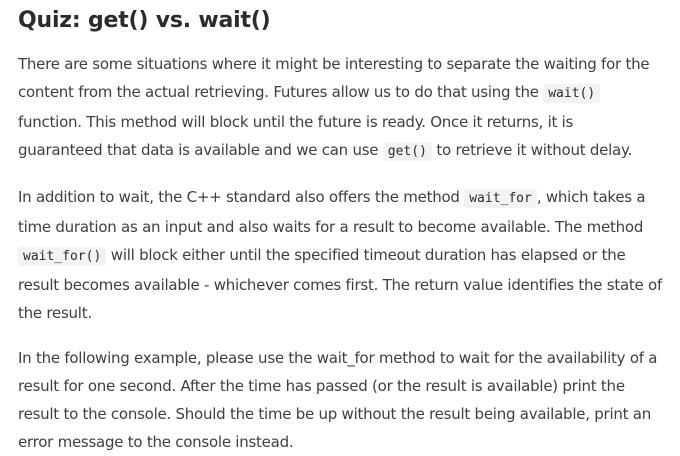 The width and height of the screenshot is (680, 456). What do you see at coordinates (144, 20) in the screenshot?
I see `page-title: Quiz: get() vs. wait()` at bounding box center [144, 20].